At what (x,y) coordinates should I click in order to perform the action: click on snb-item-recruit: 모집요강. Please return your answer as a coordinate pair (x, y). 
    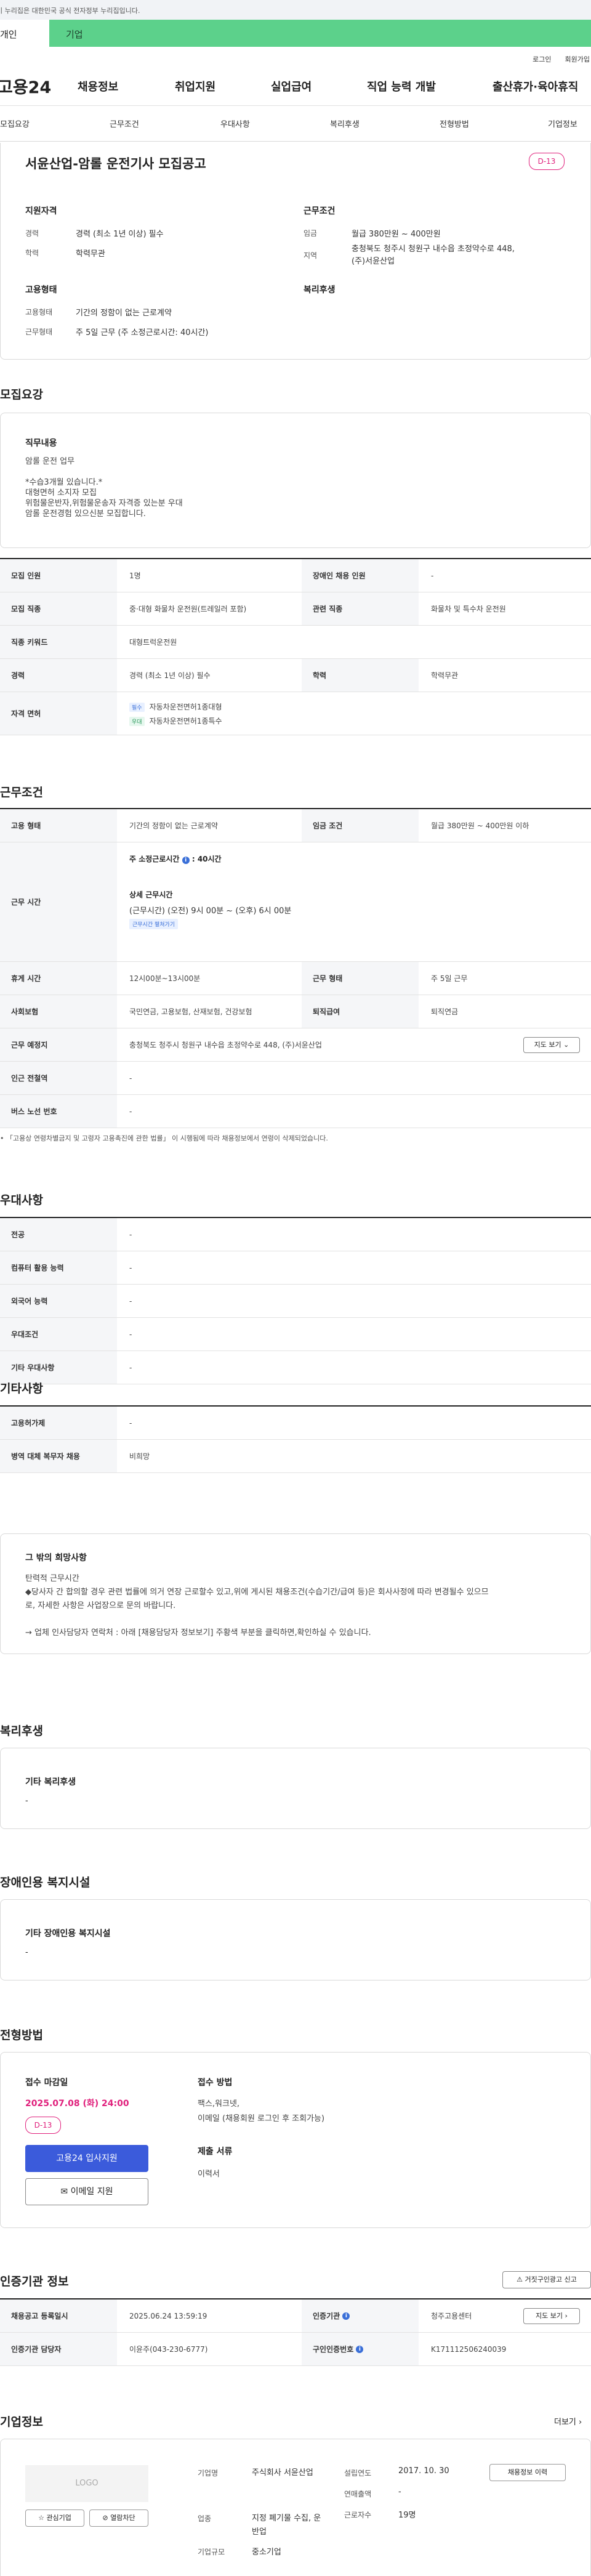
    Looking at the image, I should click on (15, 123).